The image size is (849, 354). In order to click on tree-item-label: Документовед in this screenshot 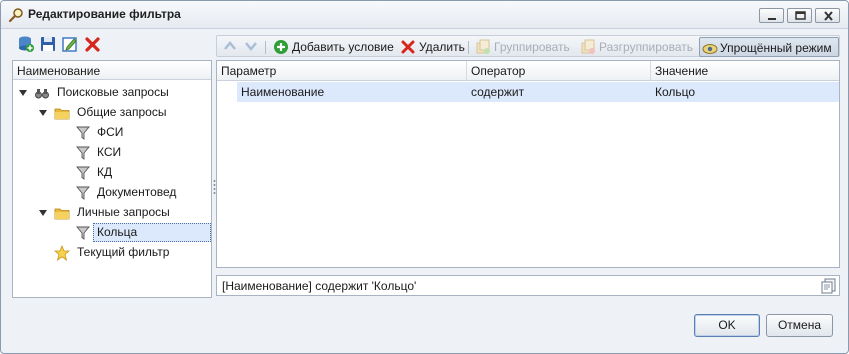, I will do `click(137, 192)`.